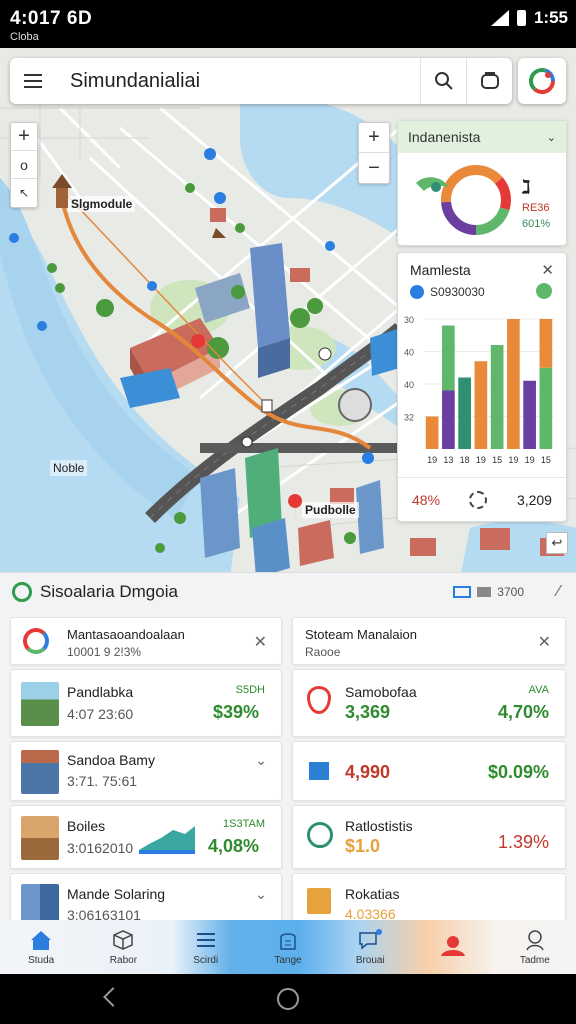  Describe the element at coordinates (146, 703) in the screenshot. I see `list-item: Pandlabka 4:07 23:60 S5DH $39%` at that location.